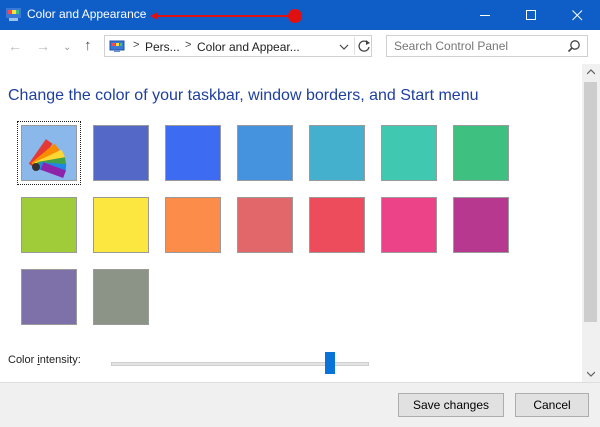 Image resolution: width=600 pixels, height=427 pixels. I want to click on minimize-button, so click(485, 15).